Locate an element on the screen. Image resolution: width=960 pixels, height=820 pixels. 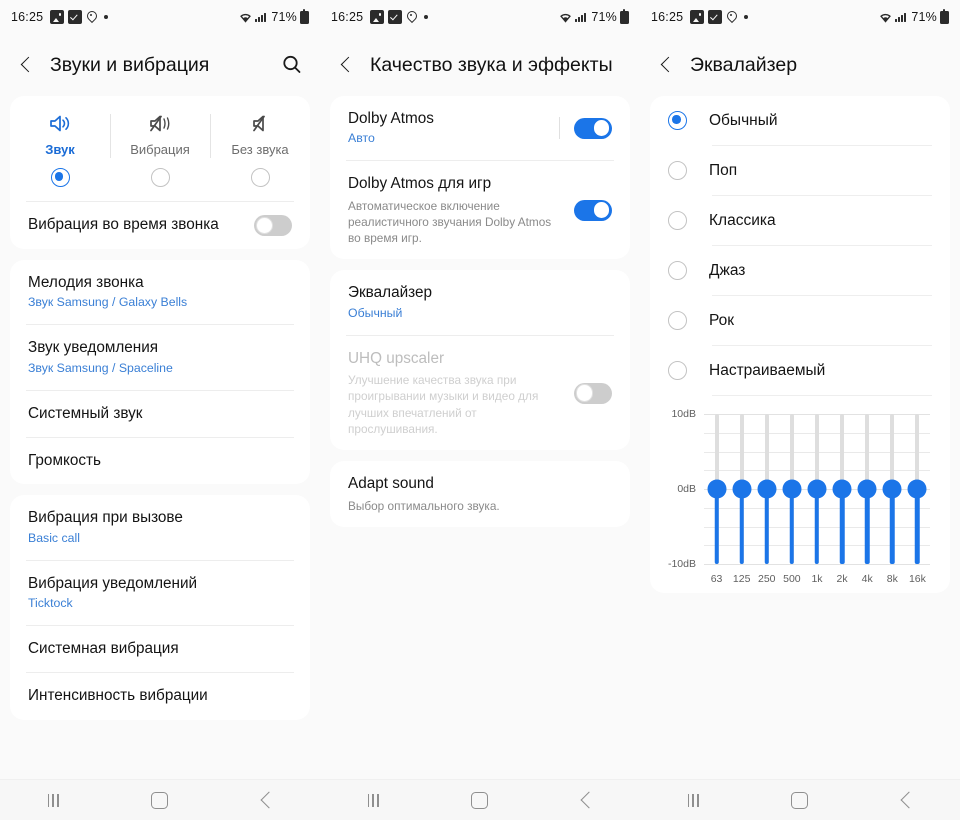
row-equalizer: Эквалайзер Обычный is located at coordinates (480, 302).